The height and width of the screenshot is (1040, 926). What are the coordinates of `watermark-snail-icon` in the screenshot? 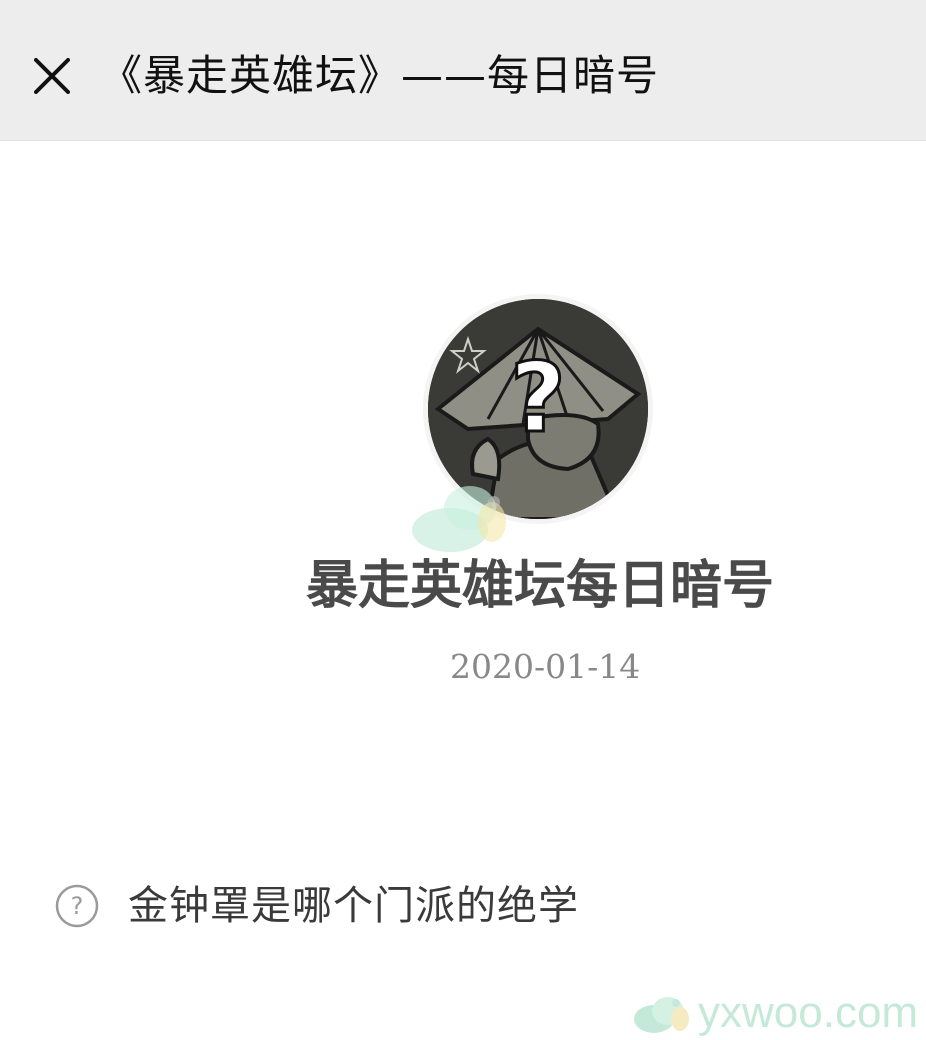 It's located at (459, 519).